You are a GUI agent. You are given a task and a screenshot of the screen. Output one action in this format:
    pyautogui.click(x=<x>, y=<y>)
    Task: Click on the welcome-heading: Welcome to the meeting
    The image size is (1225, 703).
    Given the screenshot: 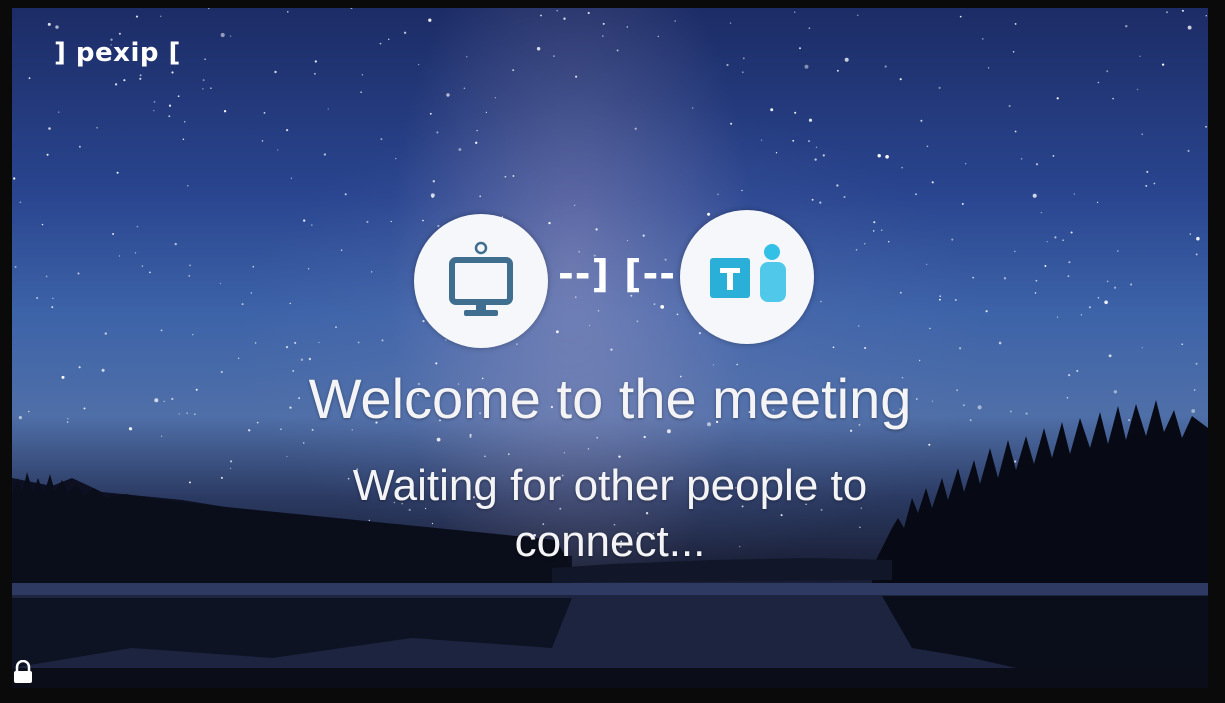 What is the action you would take?
    pyautogui.click(x=610, y=398)
    